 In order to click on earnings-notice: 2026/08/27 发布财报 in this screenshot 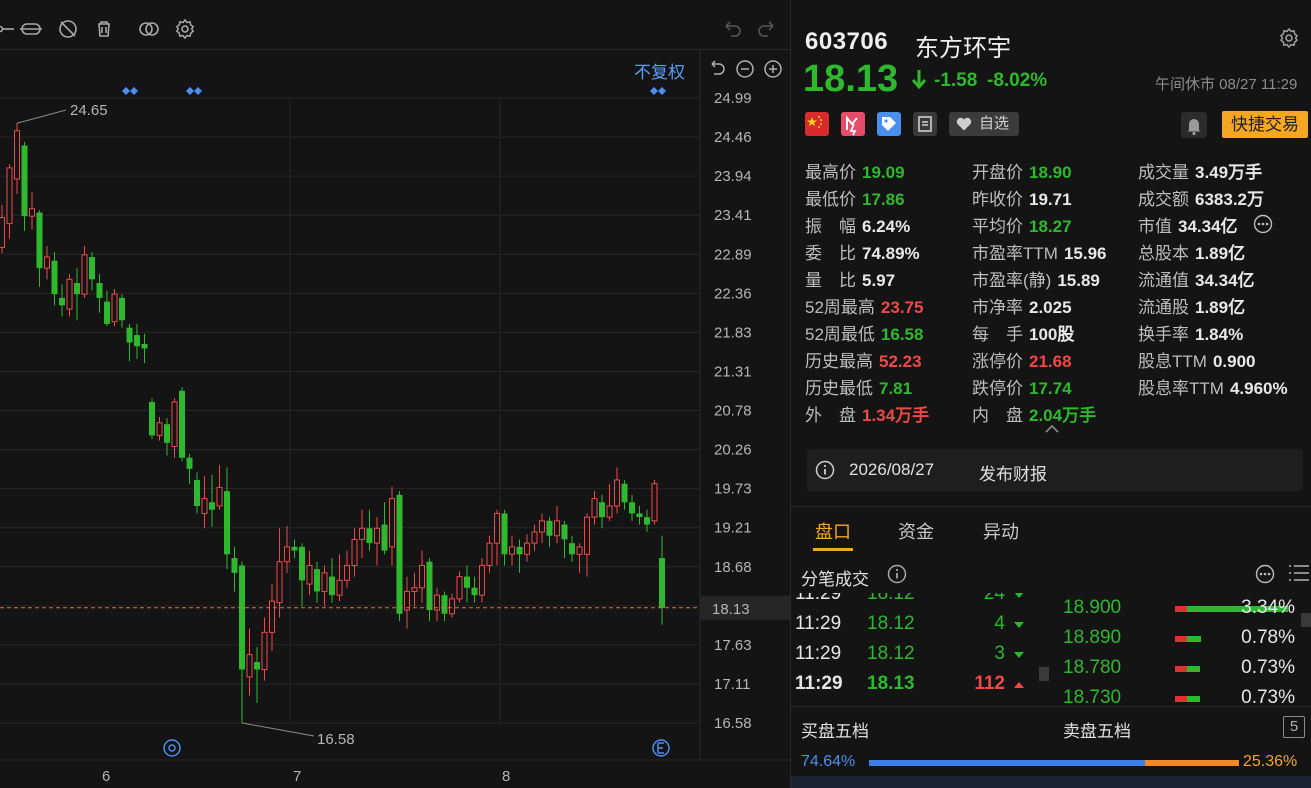, I will do `click(1055, 470)`.